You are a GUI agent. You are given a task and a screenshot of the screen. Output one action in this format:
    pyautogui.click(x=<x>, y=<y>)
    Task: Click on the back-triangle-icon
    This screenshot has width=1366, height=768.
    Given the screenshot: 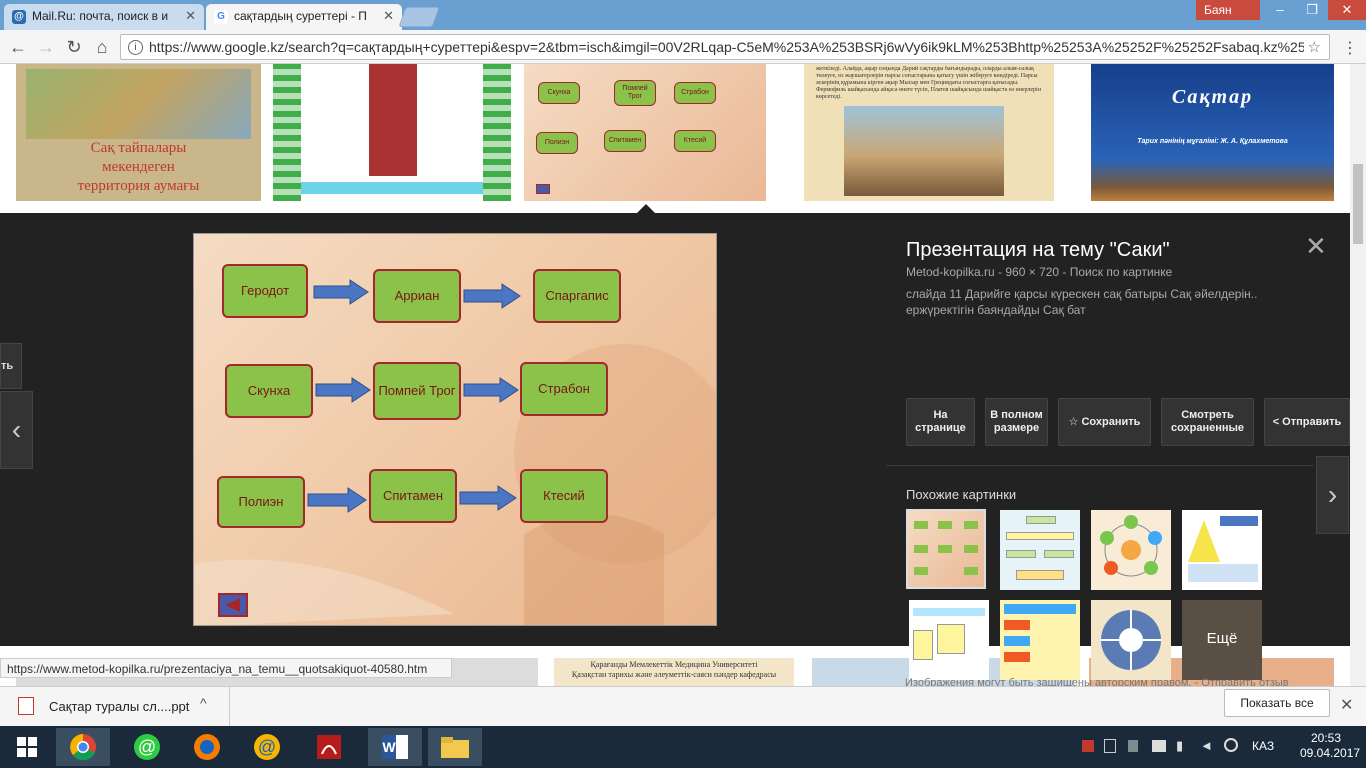 What is the action you would take?
    pyautogui.click(x=233, y=605)
    